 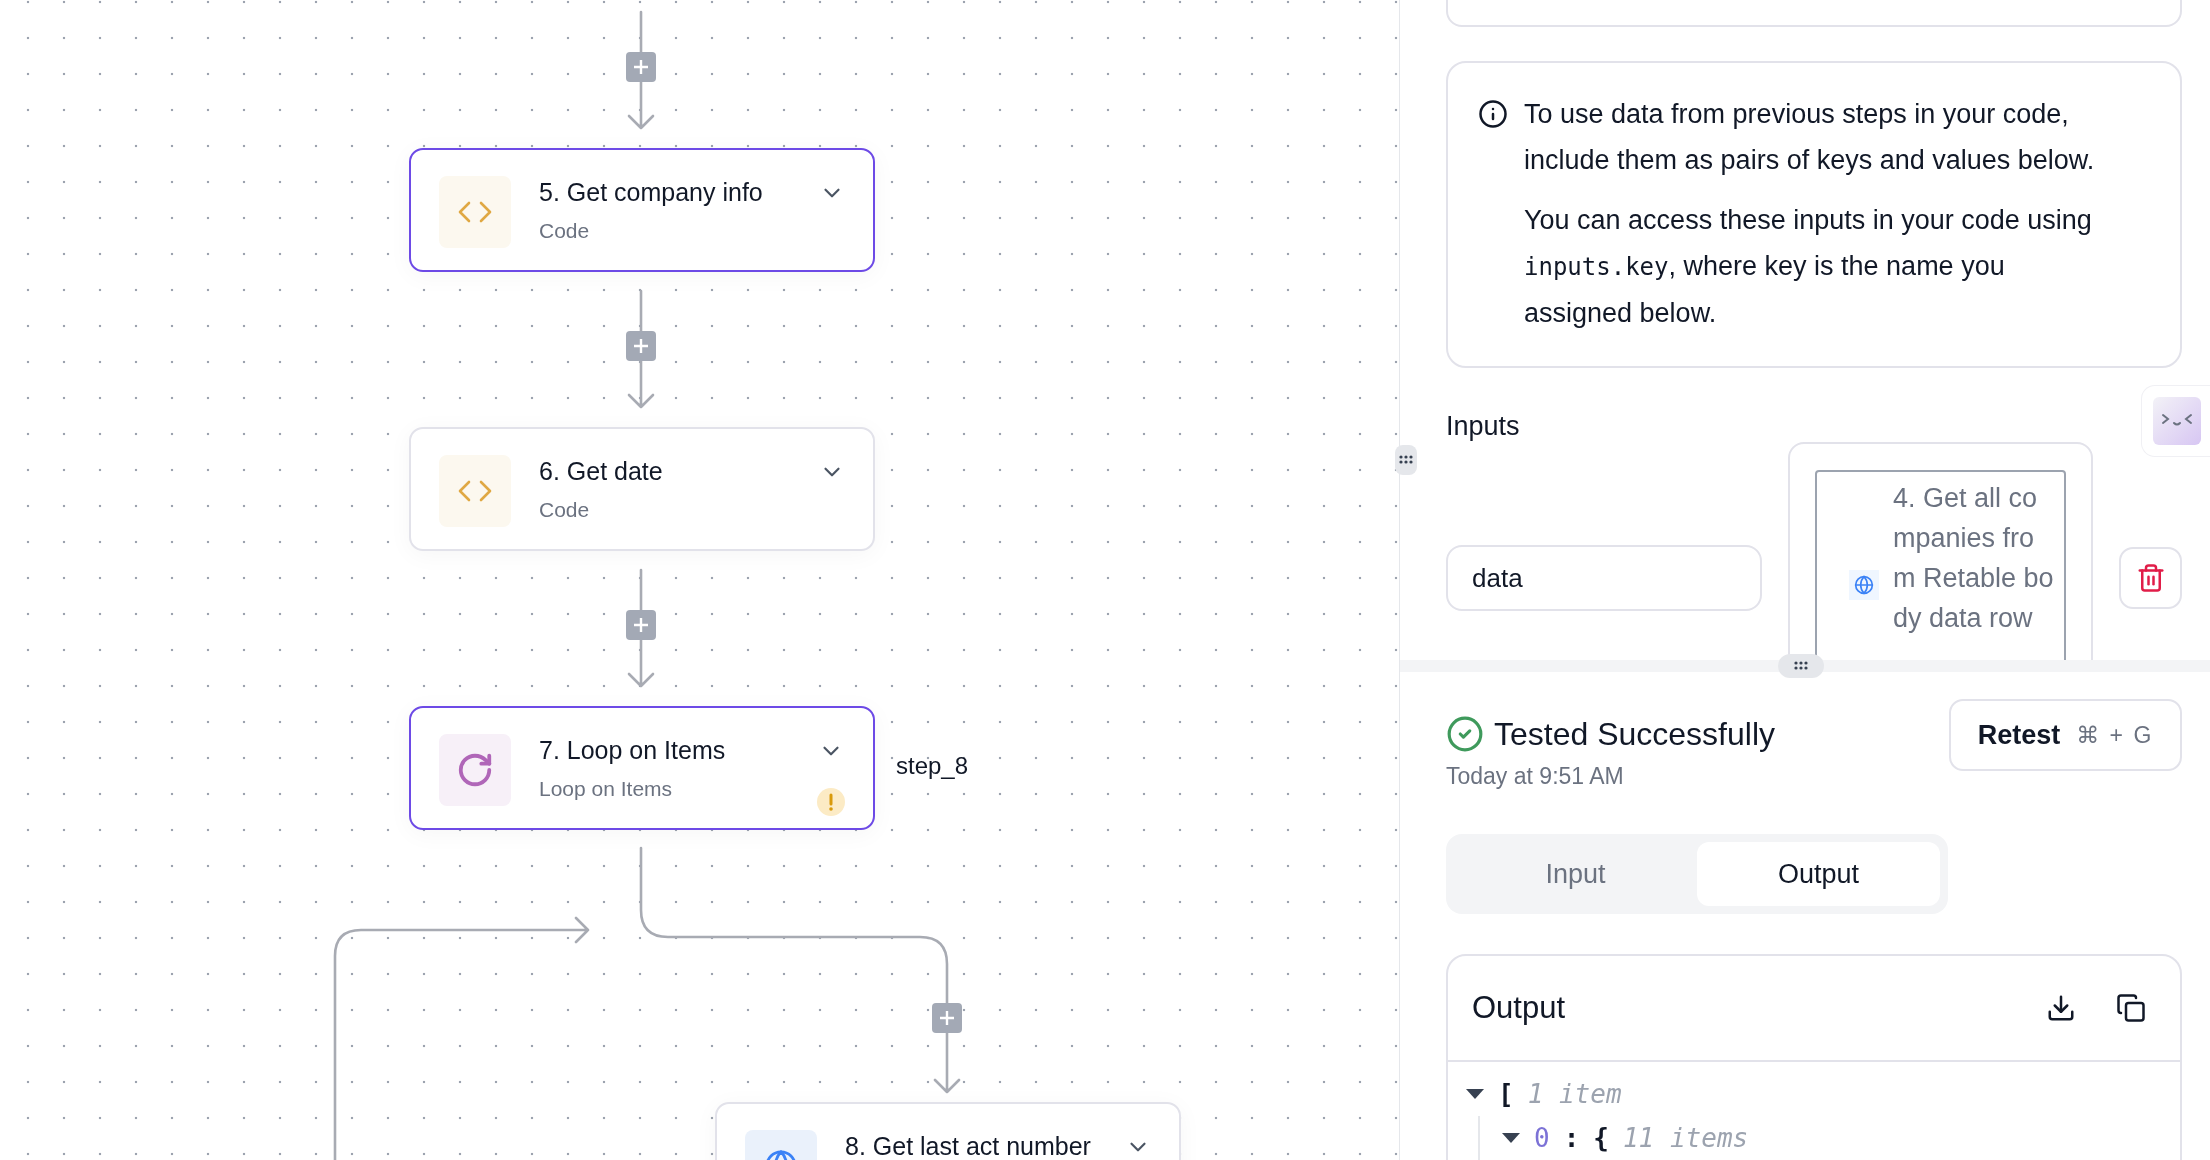 I want to click on step-title: 6. Get date, so click(x=601, y=471).